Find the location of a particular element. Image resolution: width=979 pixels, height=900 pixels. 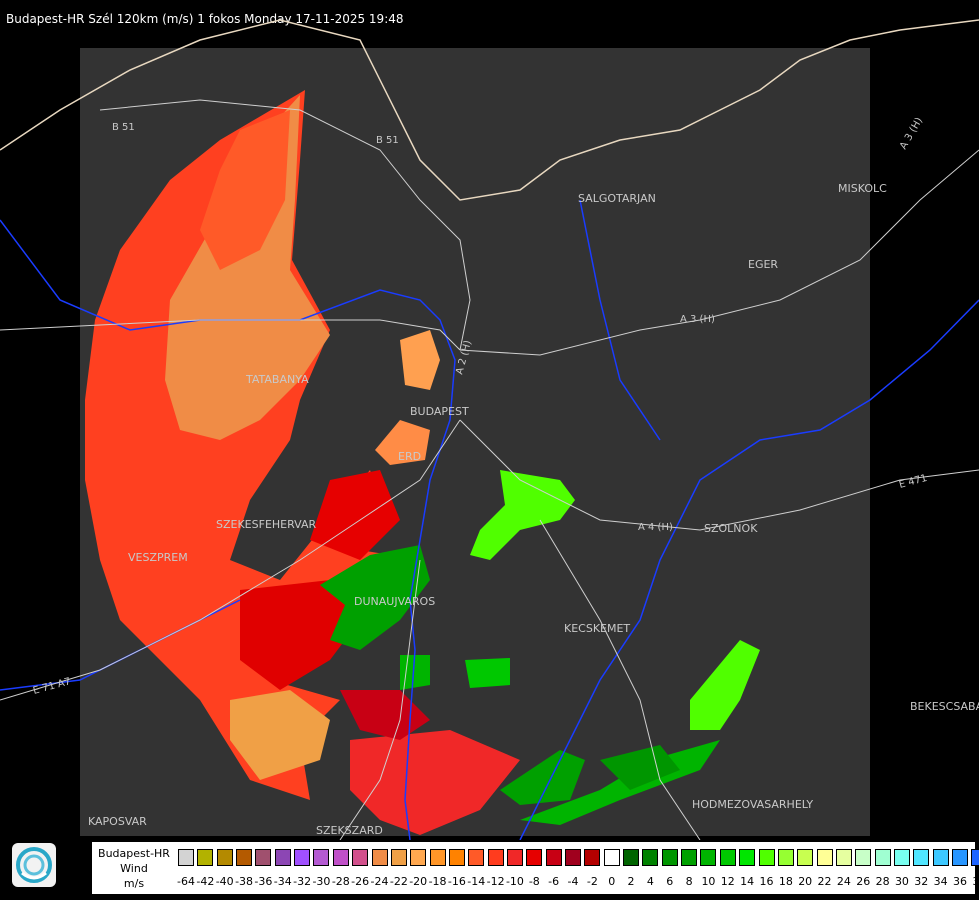

city-salgotarjan: SALGOTARJAN is located at coordinates (617, 198).